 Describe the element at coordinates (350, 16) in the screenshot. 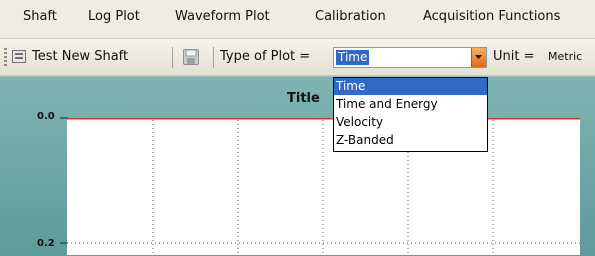

I see `menu-calibration: Calibration` at that location.